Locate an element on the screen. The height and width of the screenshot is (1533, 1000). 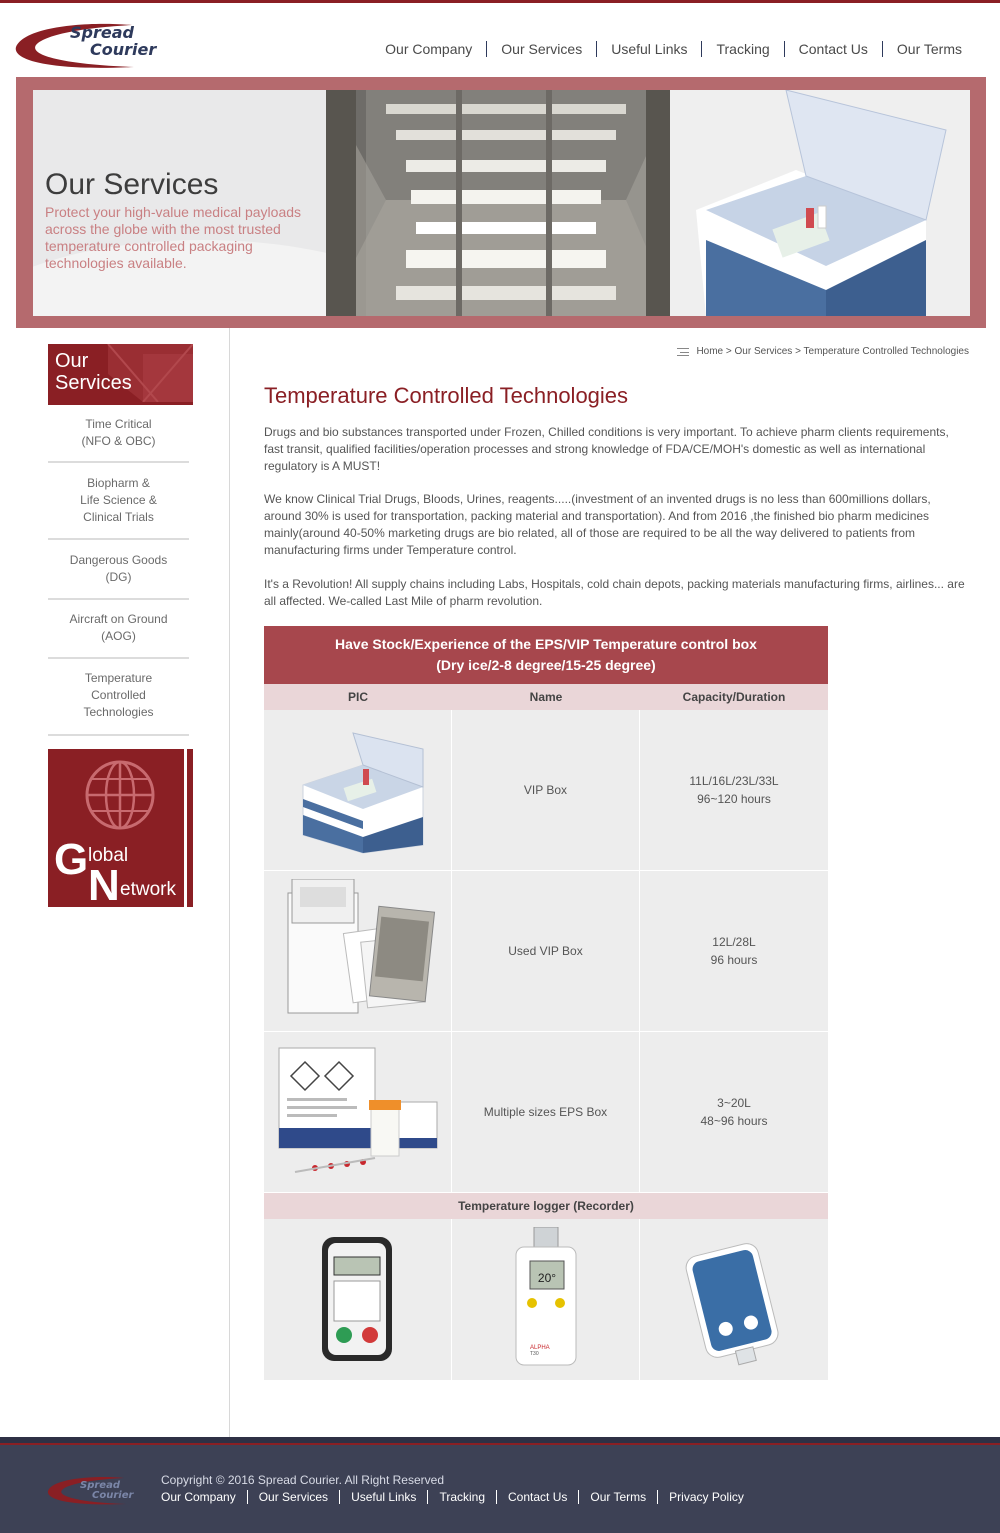
global-word-etwork: etwork is located at coordinates (148, 889).